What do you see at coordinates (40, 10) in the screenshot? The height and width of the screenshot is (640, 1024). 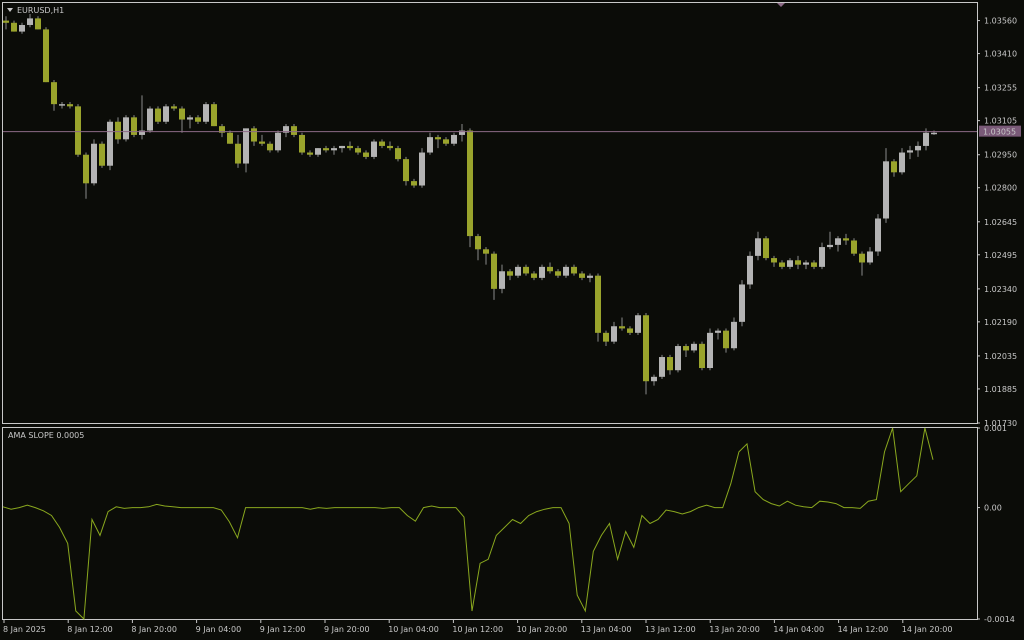 I see `symbol-title: EURUSD,H1` at bounding box center [40, 10].